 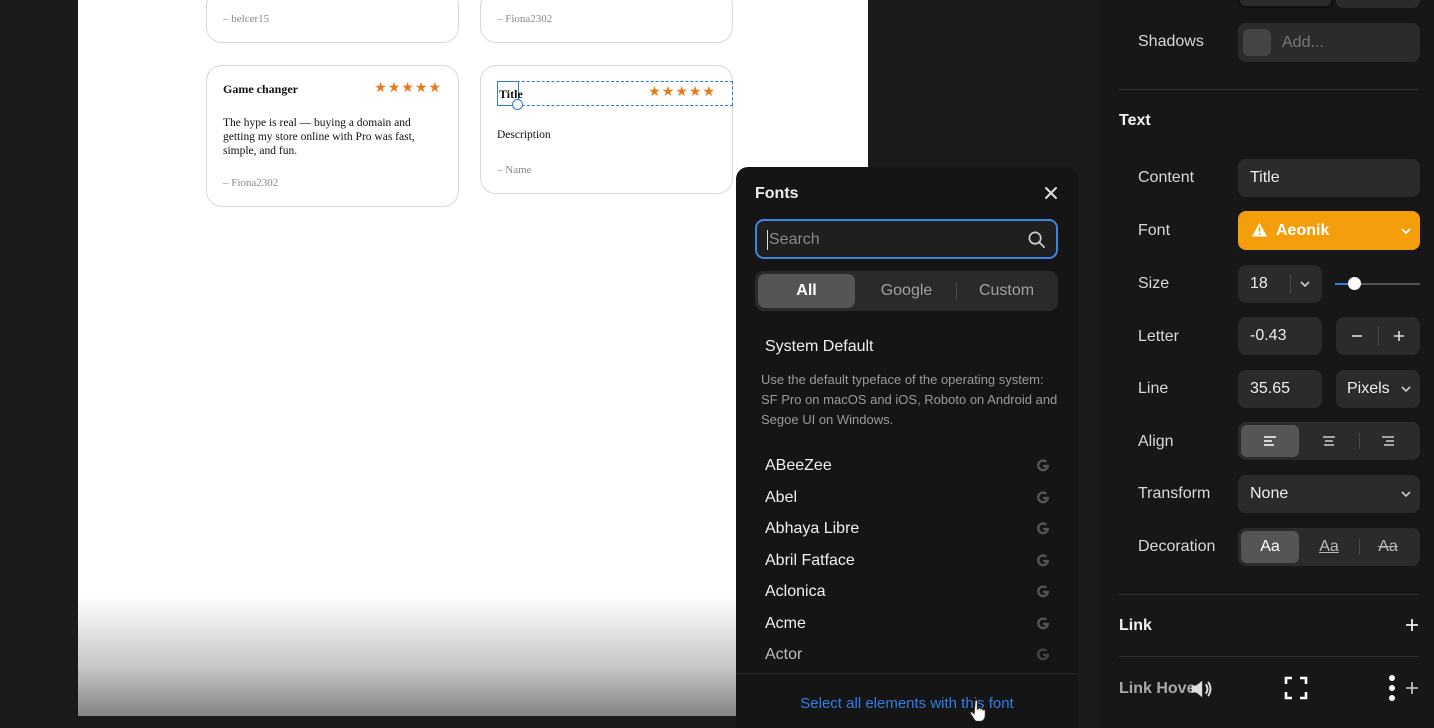 I want to click on fonts-popup-footer: Select all elements with this font, so click(x=907, y=700).